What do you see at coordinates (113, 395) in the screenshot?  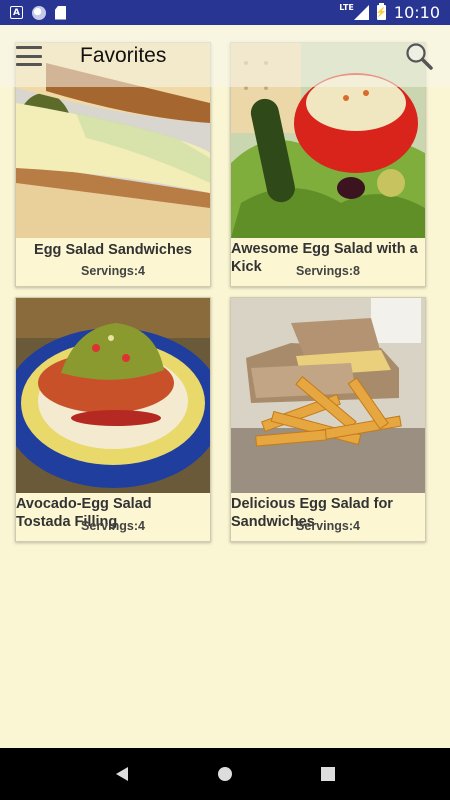 I see `tostada-photo` at bounding box center [113, 395].